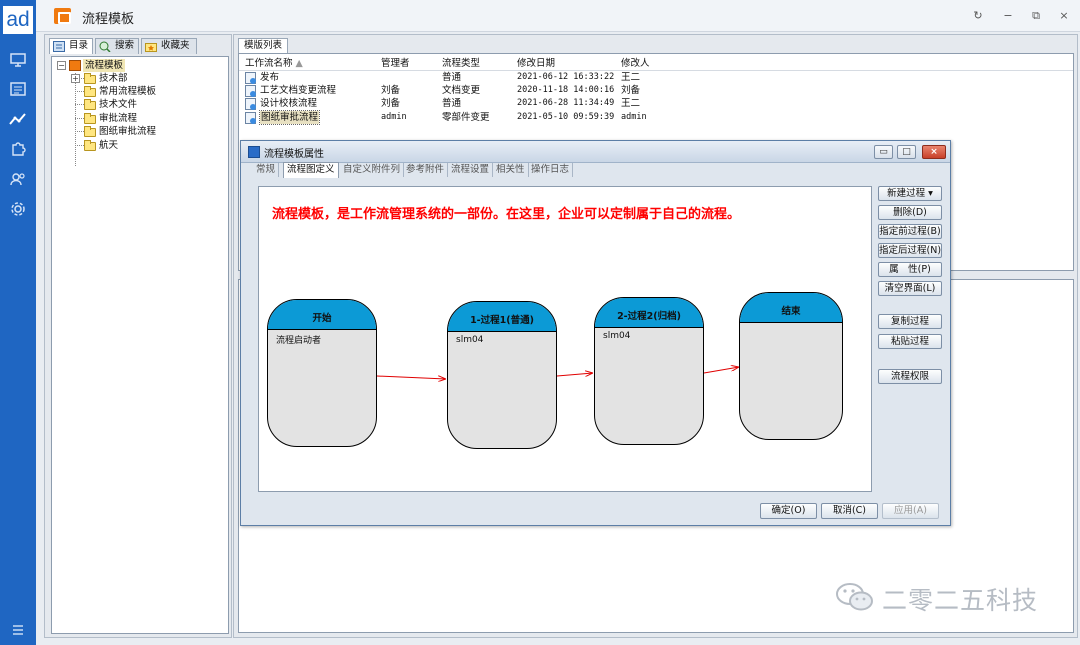 This screenshot has width=1080, height=645. What do you see at coordinates (791, 366) in the screenshot?
I see `flow-node-end: 结束` at bounding box center [791, 366].